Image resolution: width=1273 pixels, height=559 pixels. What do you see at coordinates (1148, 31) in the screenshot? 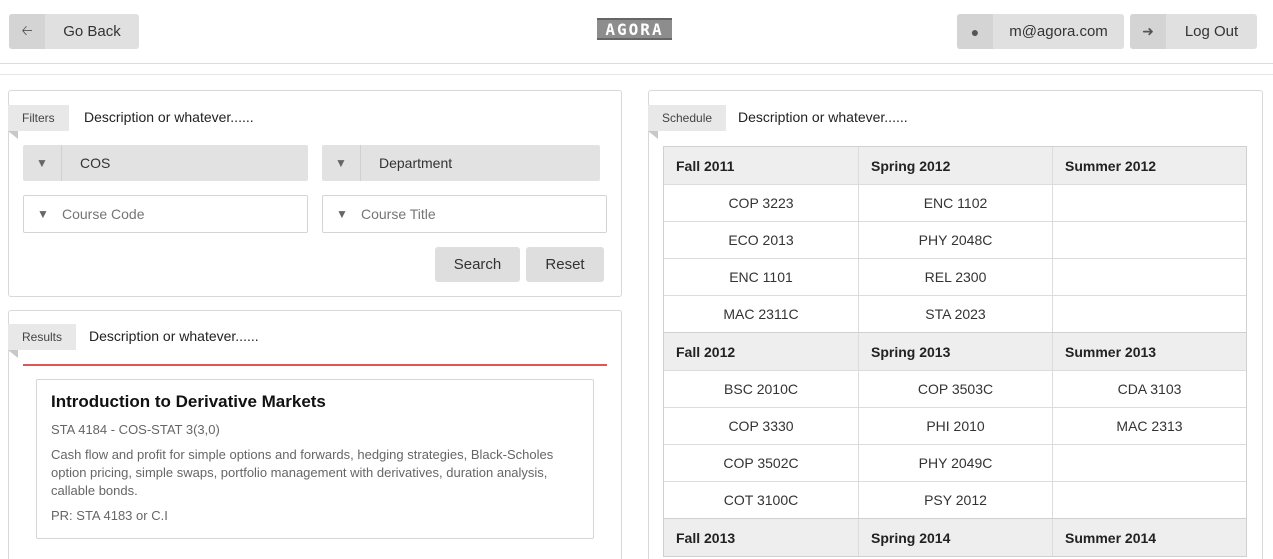
I see `sign-out-icon: ➜` at bounding box center [1148, 31].